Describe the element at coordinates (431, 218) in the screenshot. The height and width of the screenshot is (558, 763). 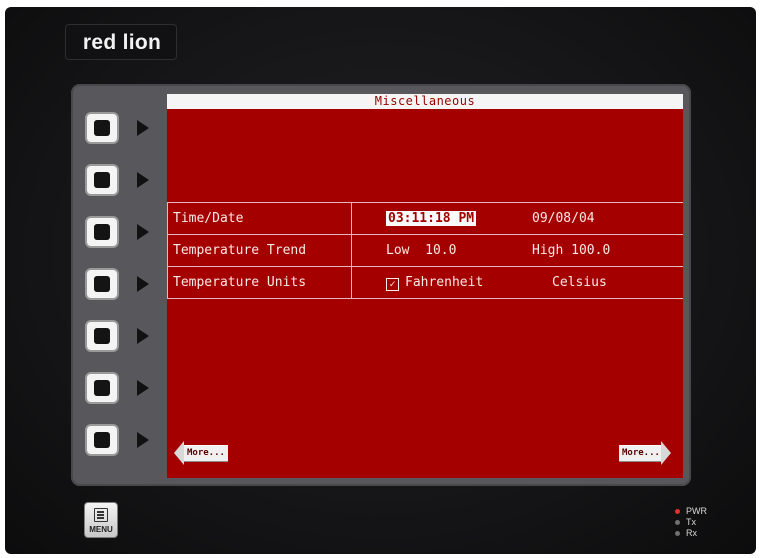
I see `time-value: 03:11:18 PM` at that location.